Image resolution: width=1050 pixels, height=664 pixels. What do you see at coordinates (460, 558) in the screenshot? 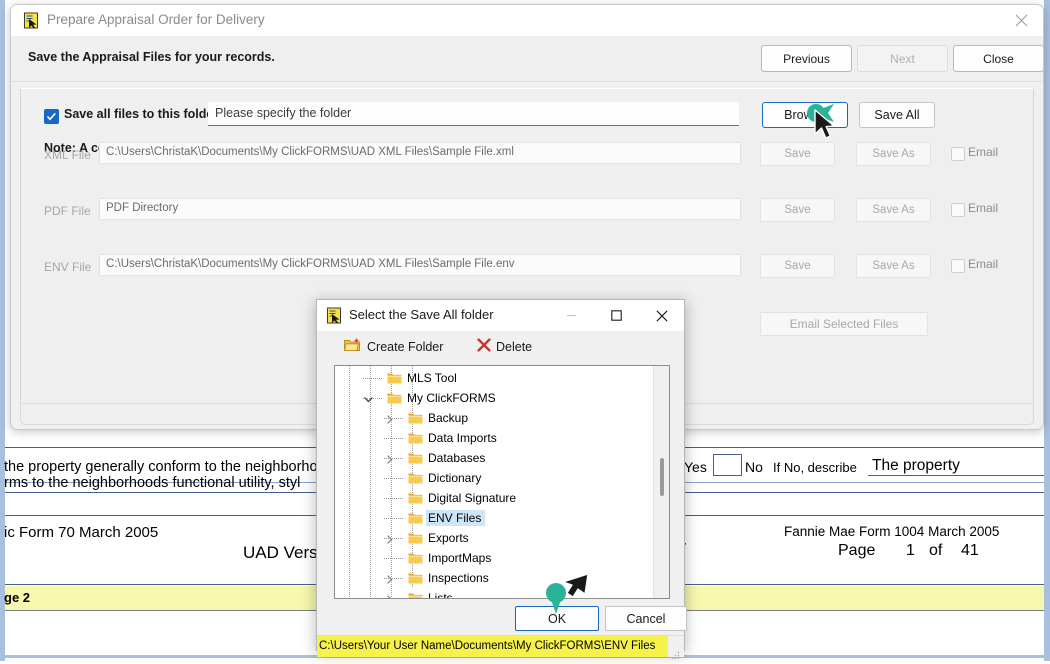
I see `tree-item-label: ImportMaps` at bounding box center [460, 558].